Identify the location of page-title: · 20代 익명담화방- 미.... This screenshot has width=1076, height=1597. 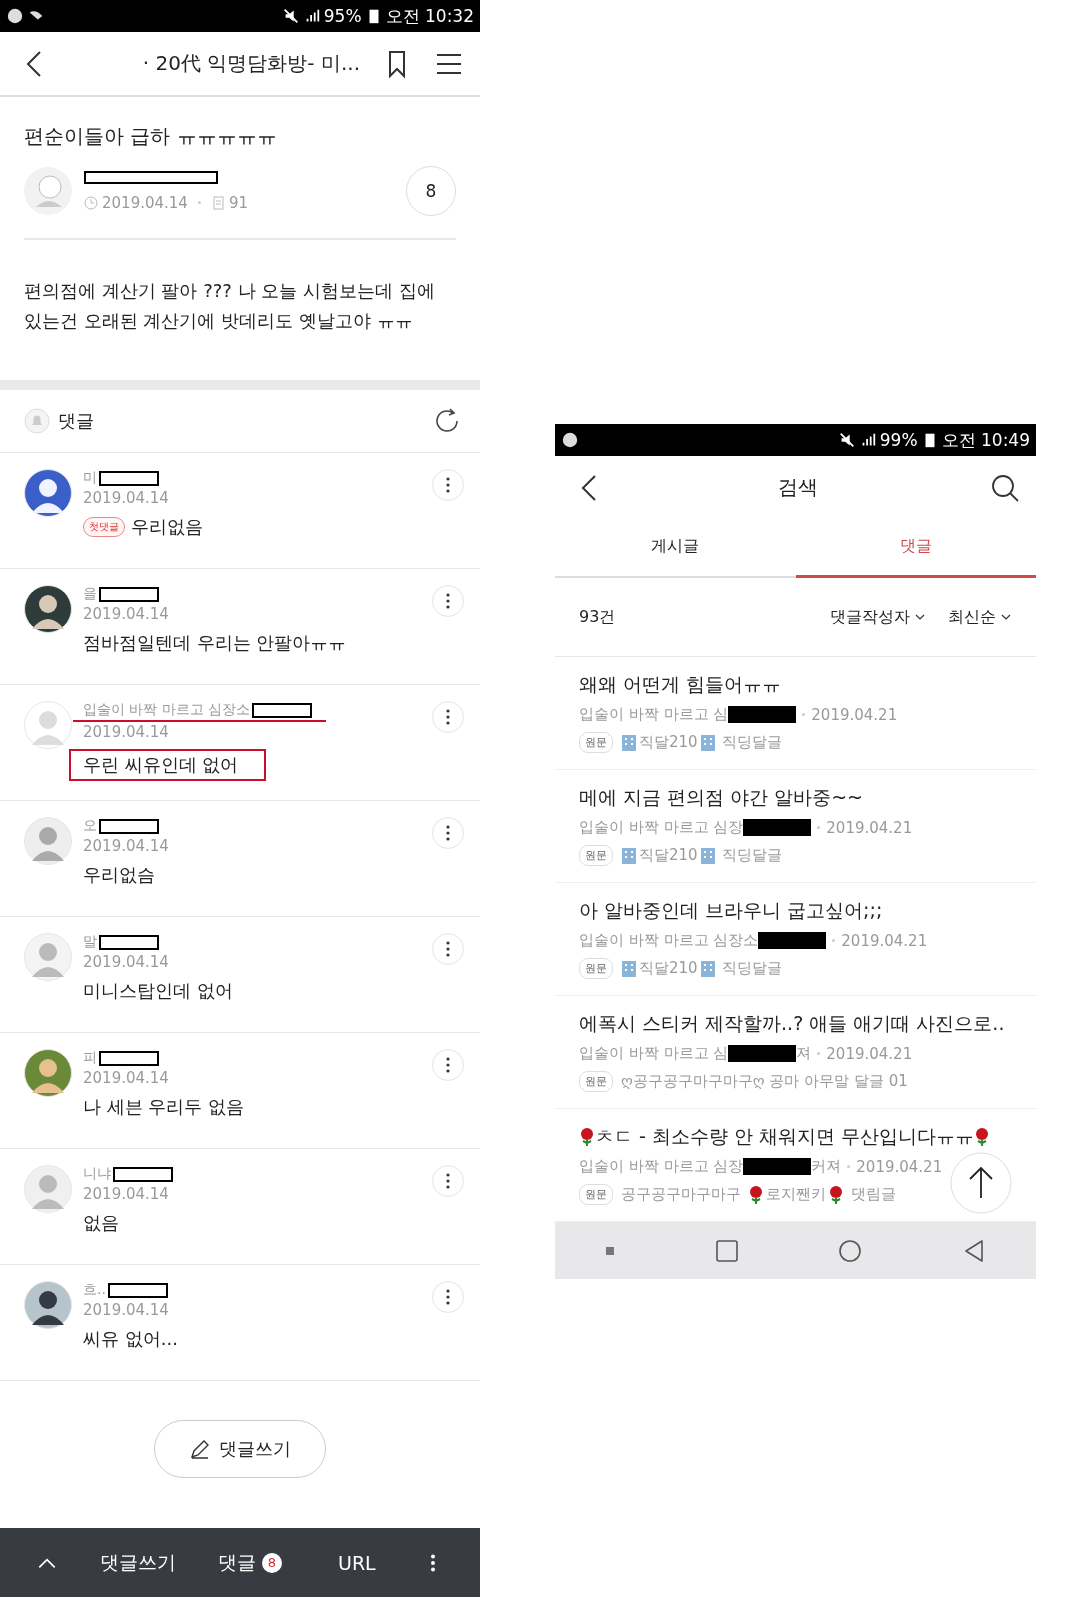
(250, 63).